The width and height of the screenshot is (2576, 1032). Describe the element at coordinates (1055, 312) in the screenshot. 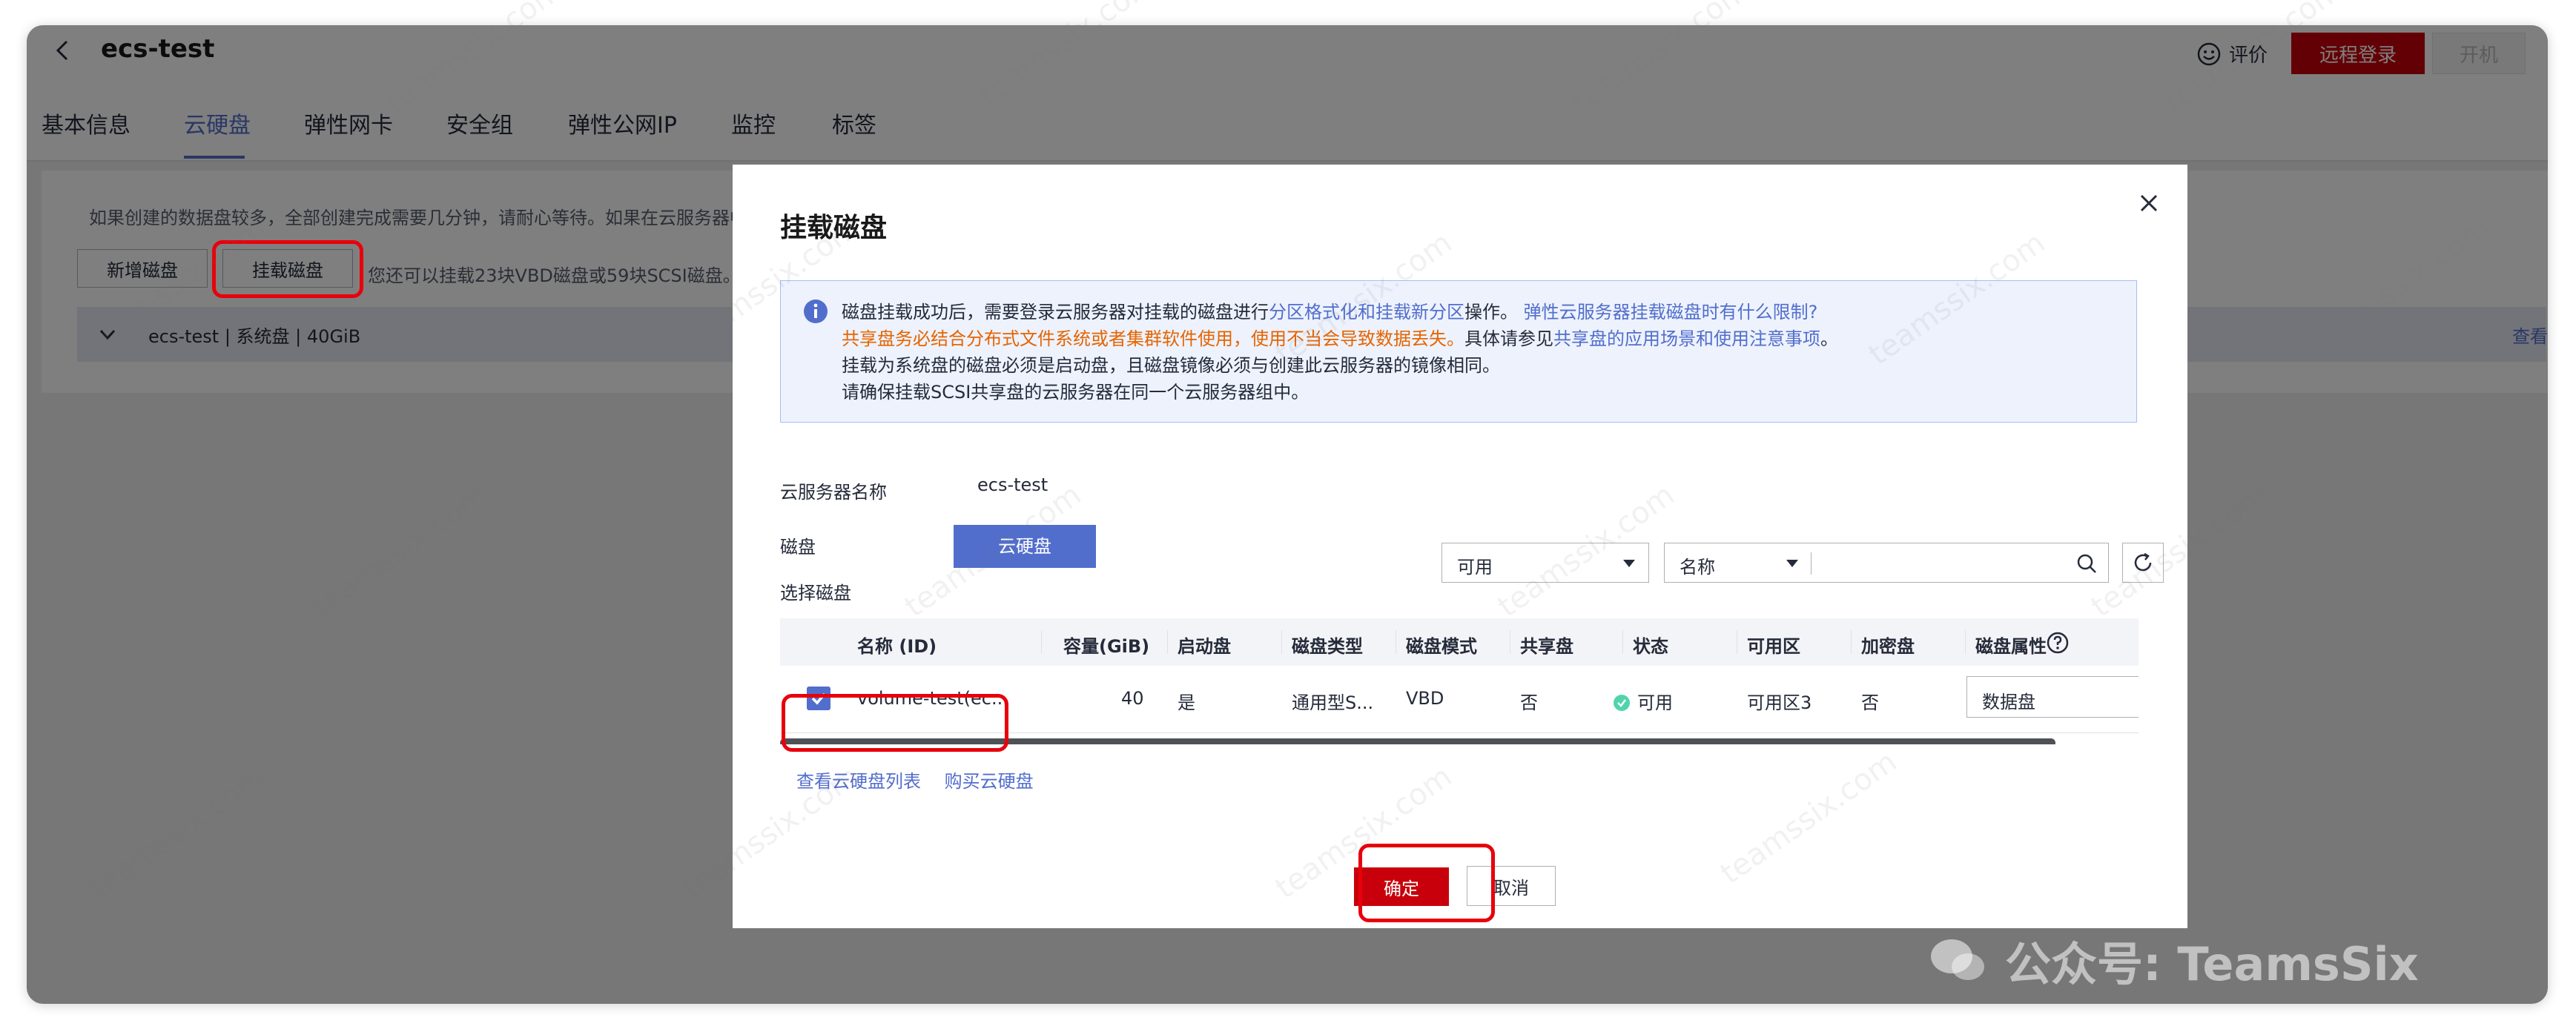

I see `alert-text: 磁盘挂载成功后，需要登录云服务器对挂载的磁盘进行` at that location.